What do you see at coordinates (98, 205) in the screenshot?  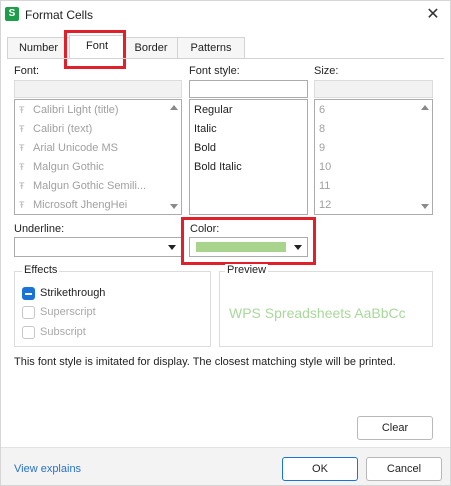 I see `list-item: Ŧ Microsoft JhengHei` at bounding box center [98, 205].